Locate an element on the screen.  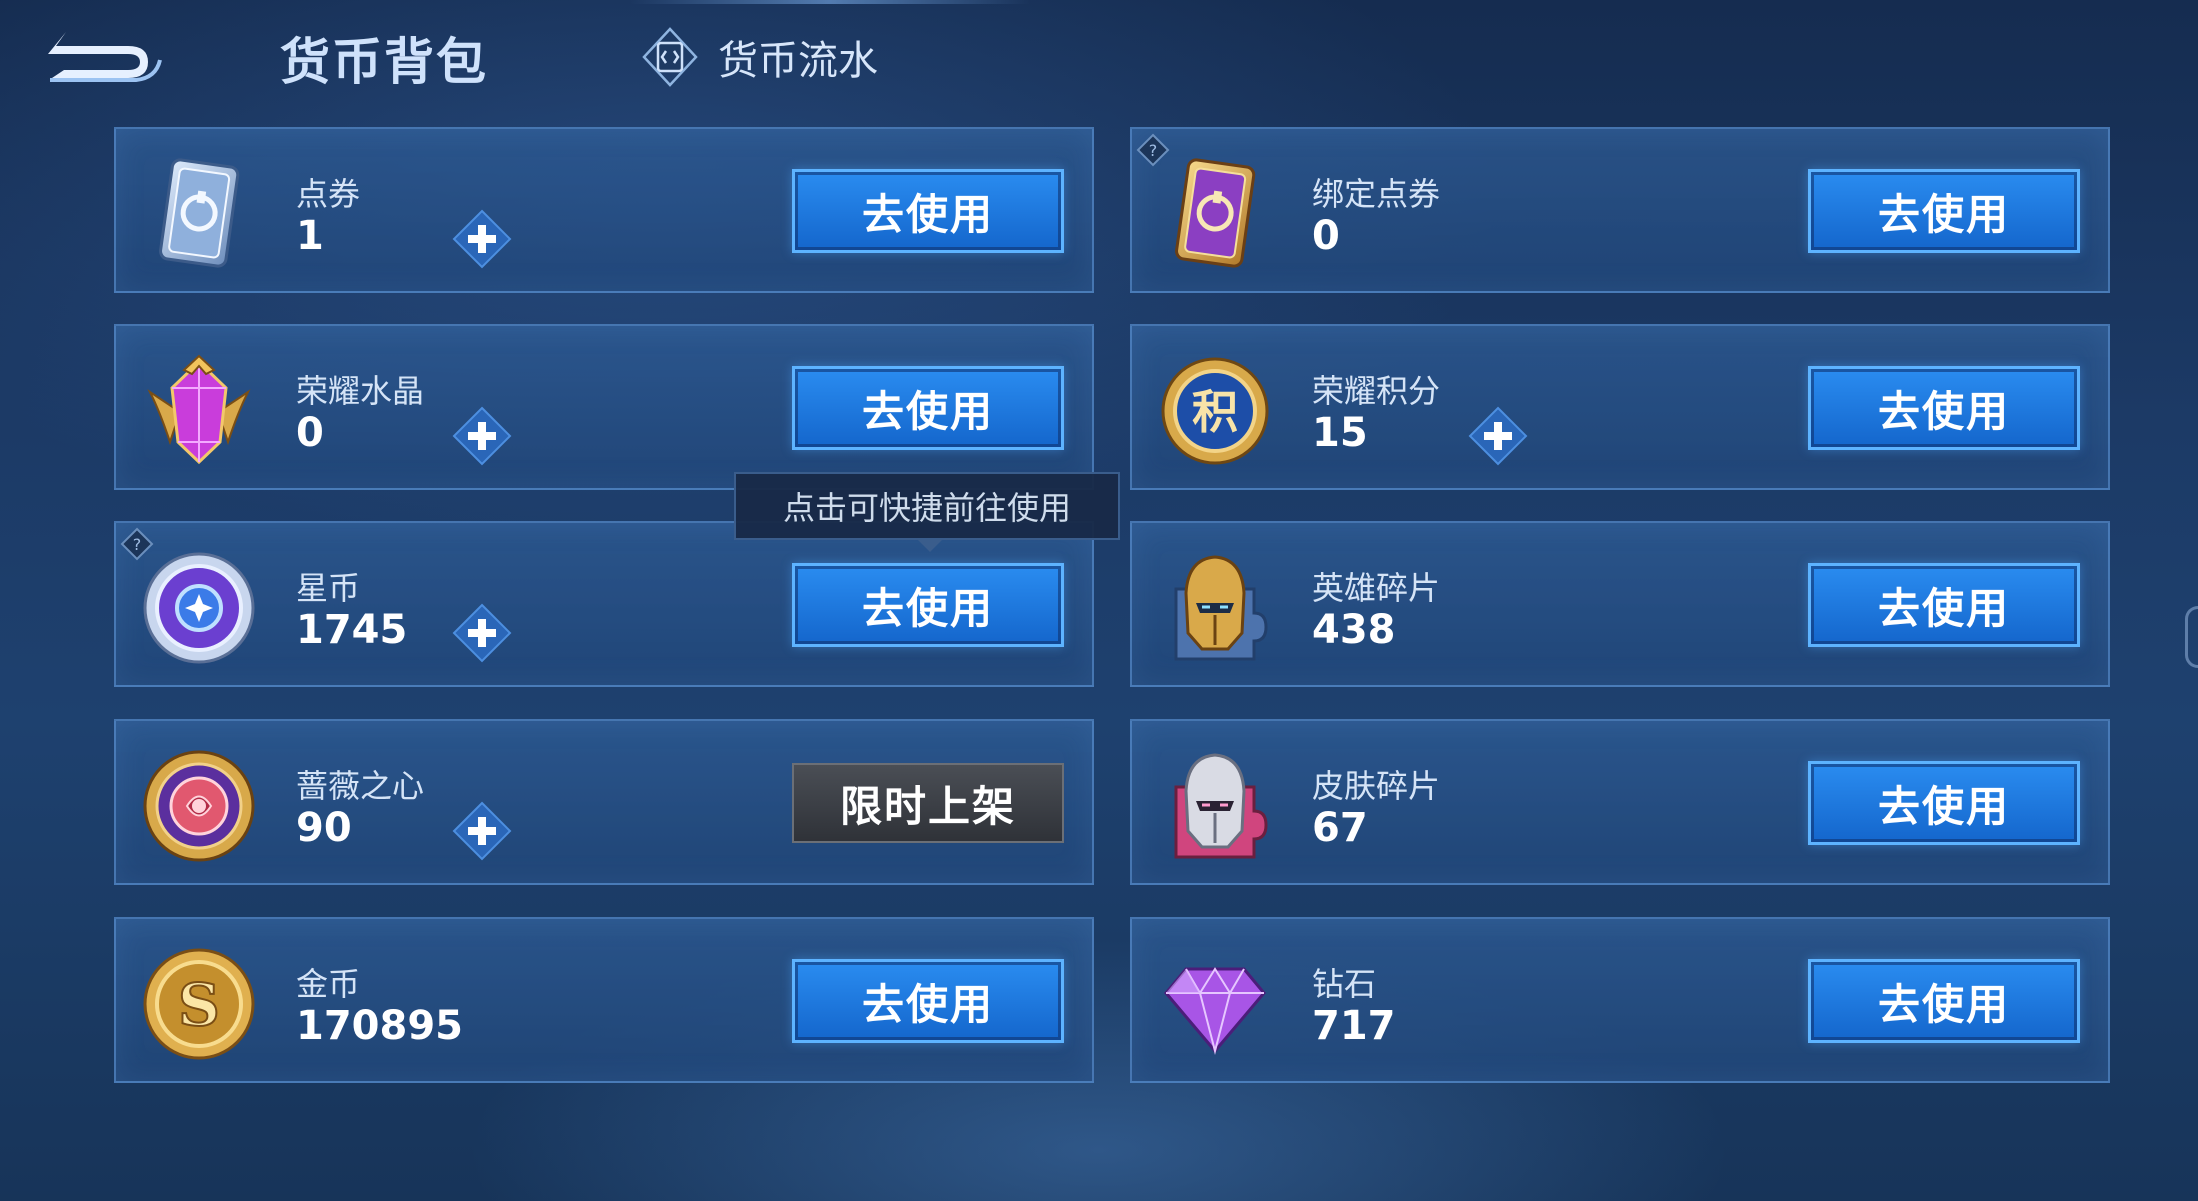
currency-card-skin-fragment: 皮肤碎片 67 去使用 is located at coordinates (1620, 802).